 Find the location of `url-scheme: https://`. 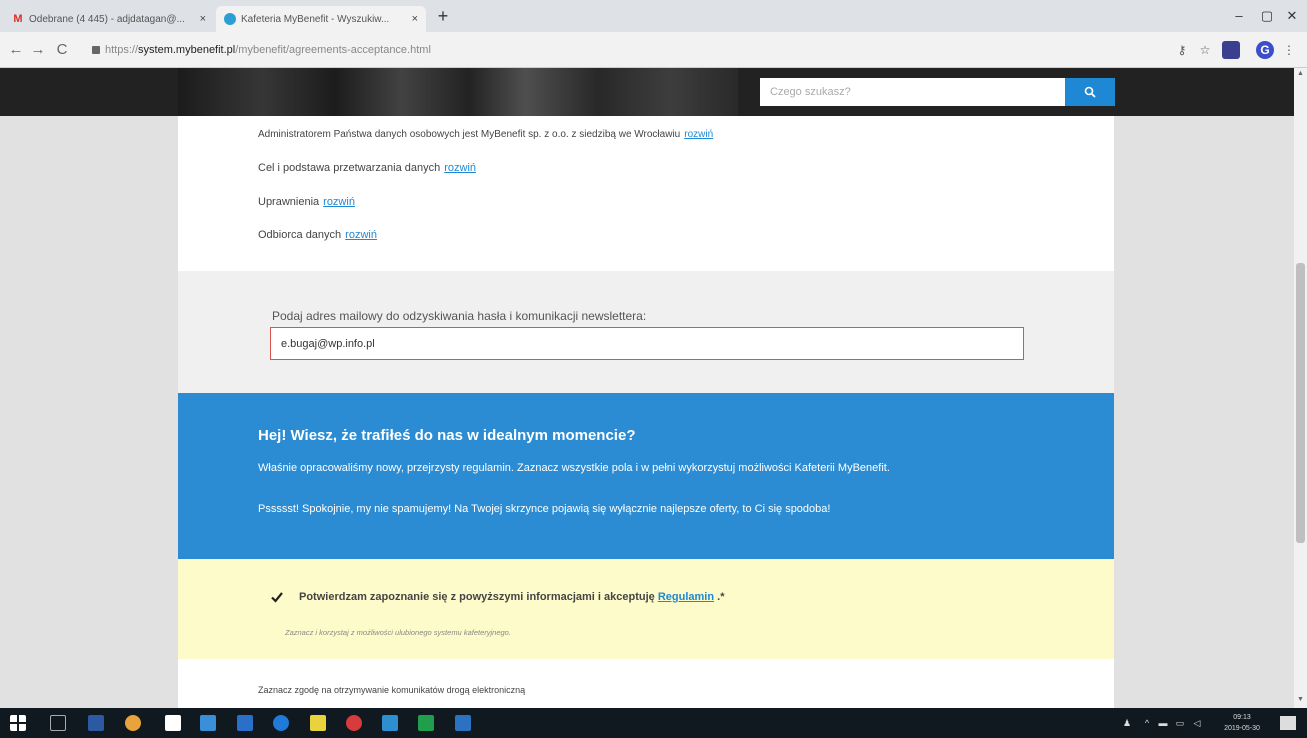

url-scheme: https:// is located at coordinates (122, 50).